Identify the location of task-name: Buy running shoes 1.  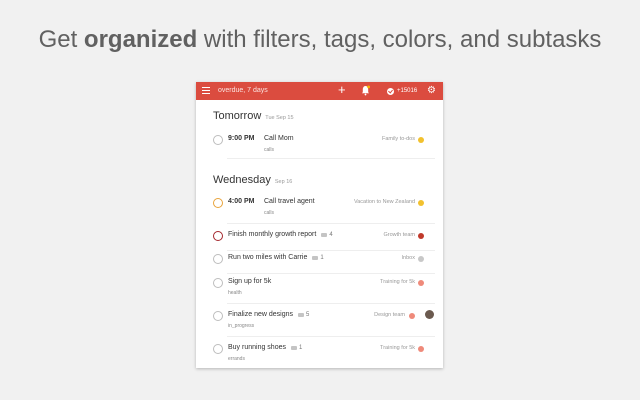
(265, 347).